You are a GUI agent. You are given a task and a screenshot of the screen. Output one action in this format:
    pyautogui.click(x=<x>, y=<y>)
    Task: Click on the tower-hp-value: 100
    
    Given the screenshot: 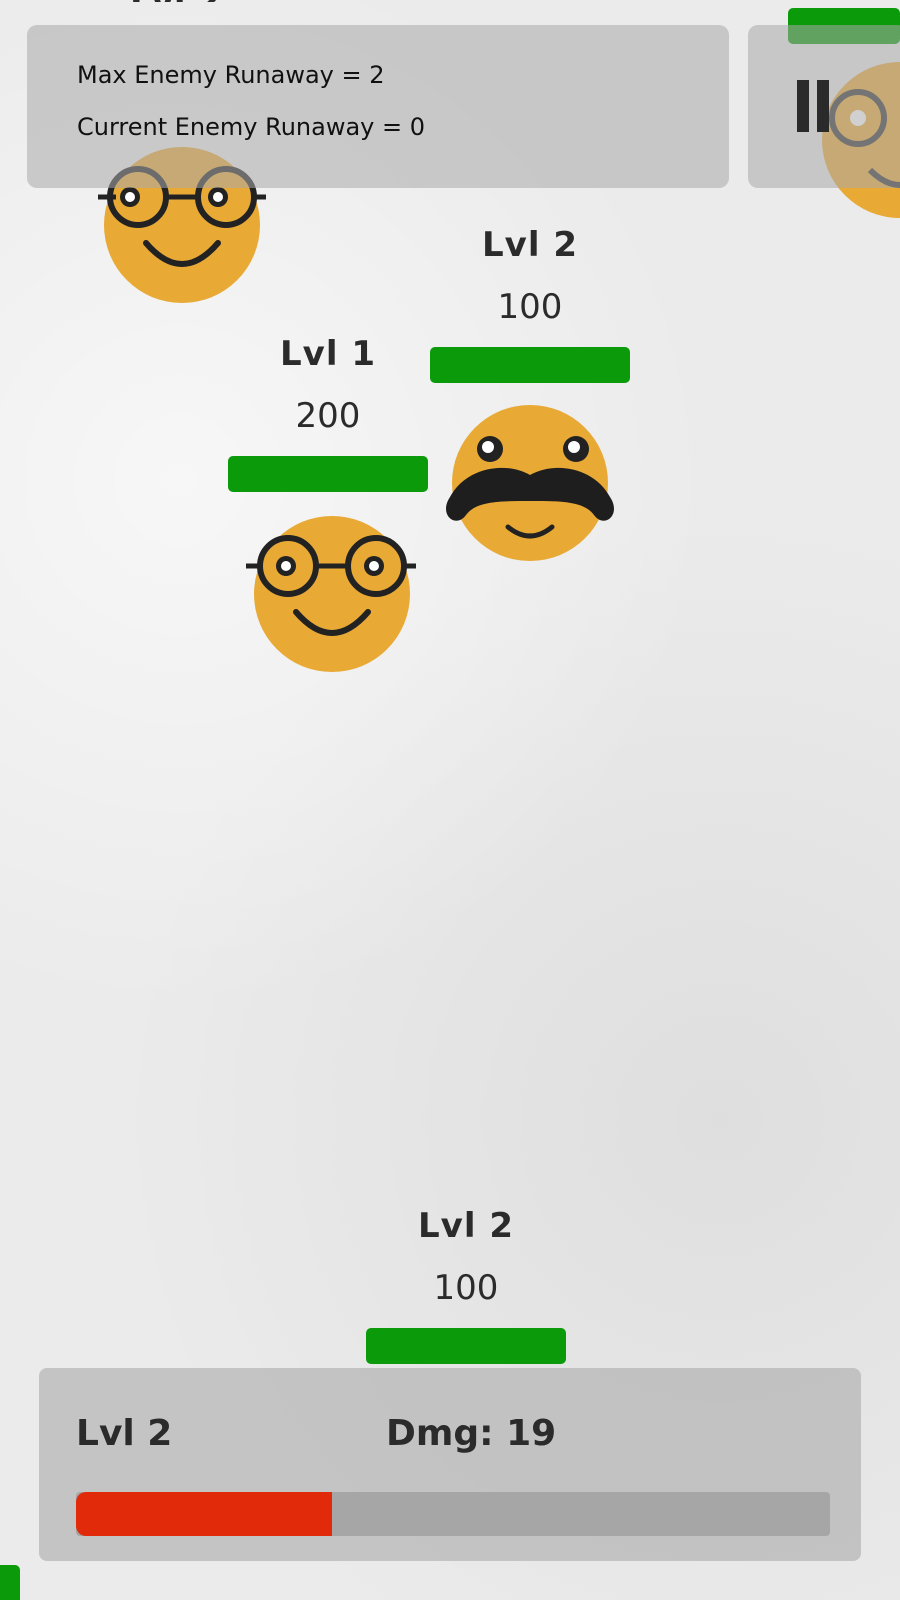 What is the action you would take?
    pyautogui.click(x=466, y=1288)
    